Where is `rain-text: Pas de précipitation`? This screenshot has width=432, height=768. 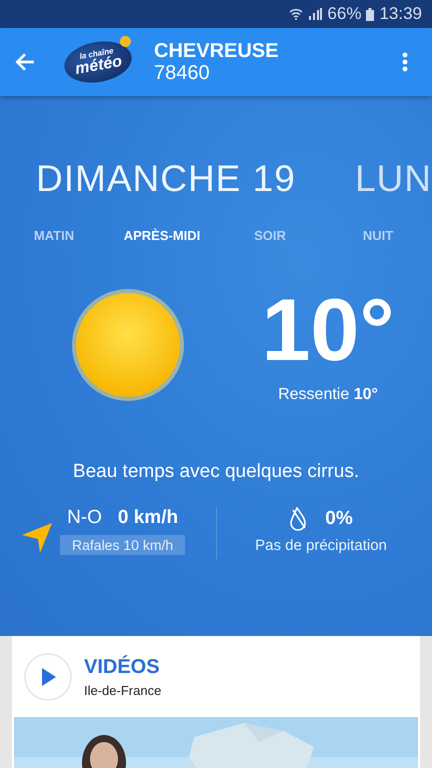 rain-text: Pas de précipitation is located at coordinates (321, 545).